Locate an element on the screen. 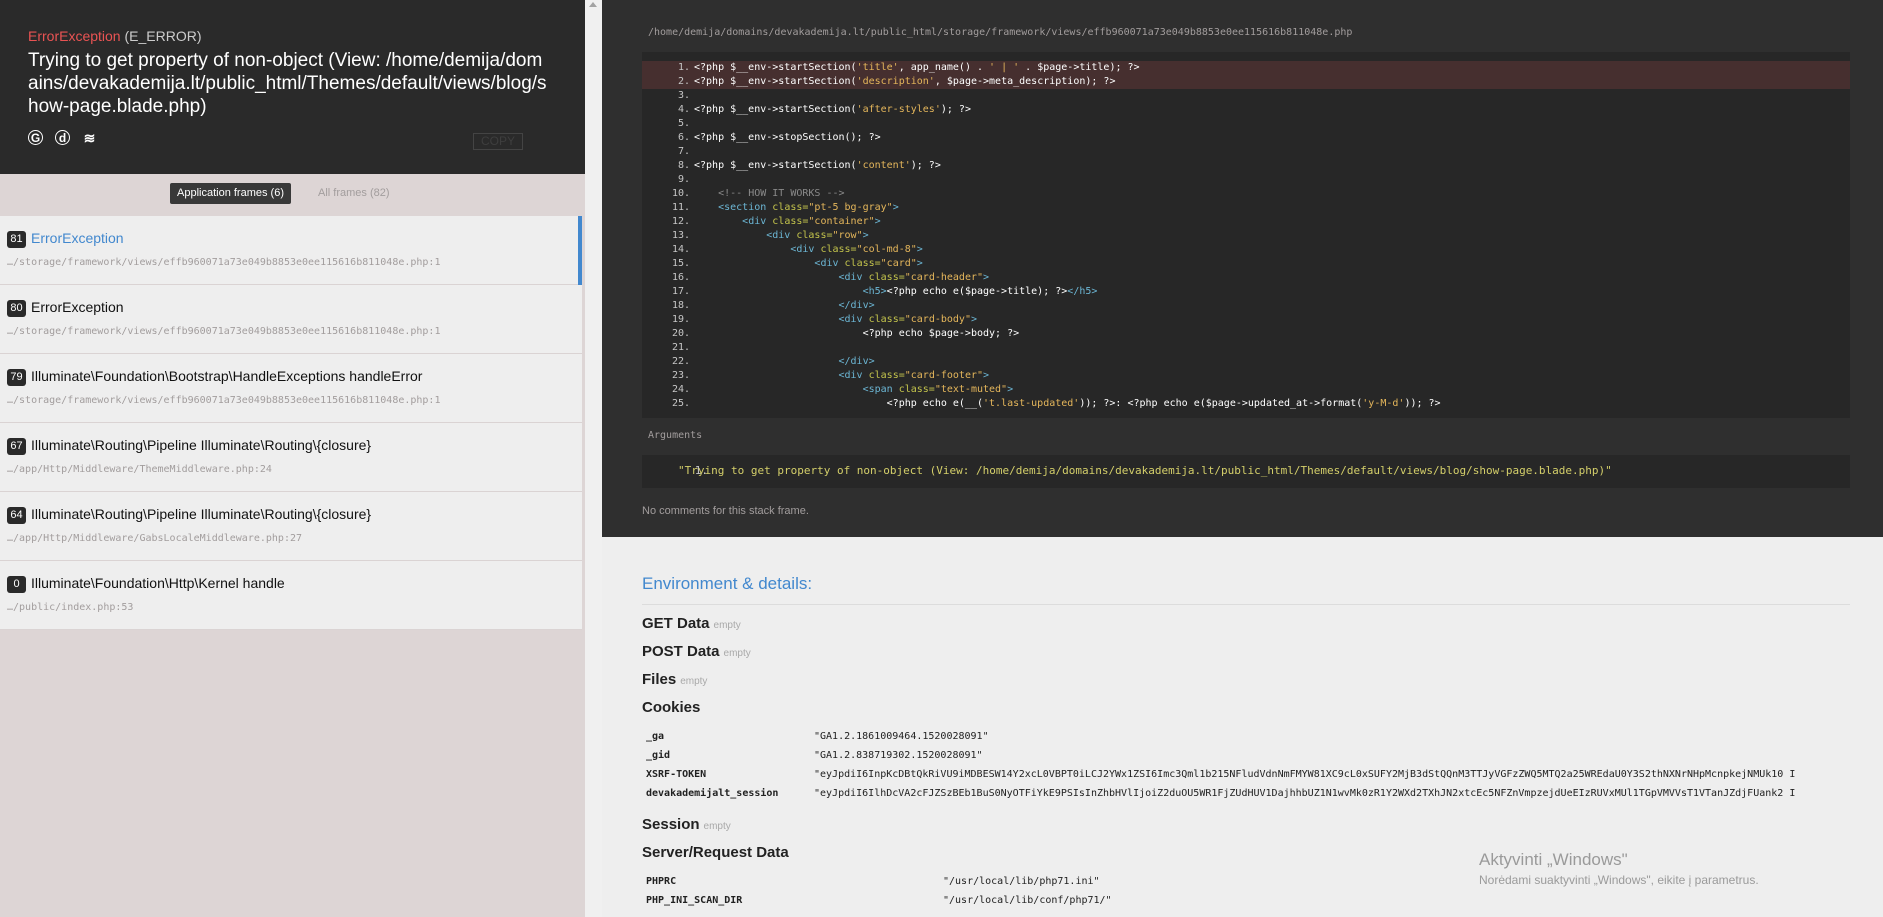 The width and height of the screenshot is (1883, 917). code-line: 19. <div class="card-body"> is located at coordinates (1246, 320).